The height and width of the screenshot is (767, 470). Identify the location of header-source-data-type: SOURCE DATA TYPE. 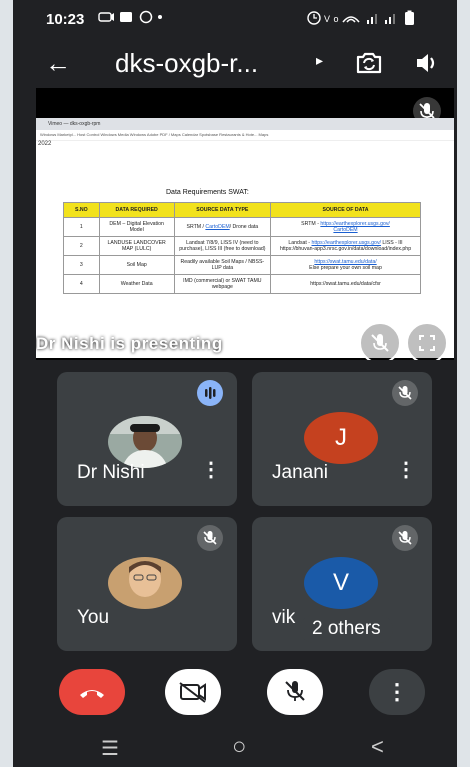
(222, 210).